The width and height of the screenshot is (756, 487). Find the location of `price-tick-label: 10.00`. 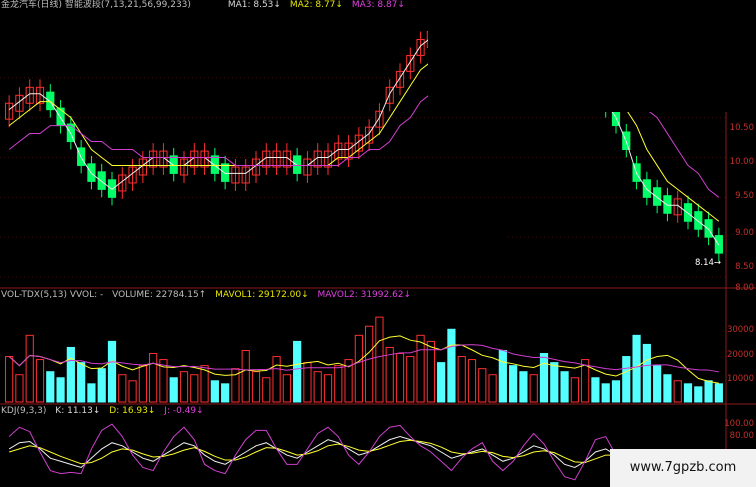

price-tick-label: 10.00 is located at coordinates (741, 162).